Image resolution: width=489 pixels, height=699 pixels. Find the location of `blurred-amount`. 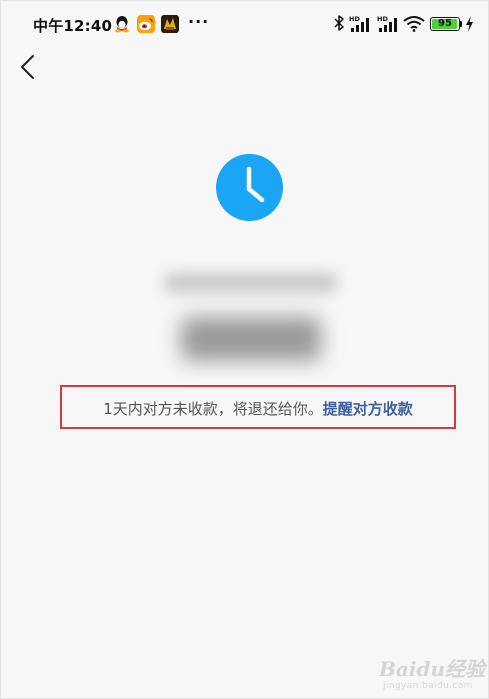

blurred-amount is located at coordinates (251, 339).